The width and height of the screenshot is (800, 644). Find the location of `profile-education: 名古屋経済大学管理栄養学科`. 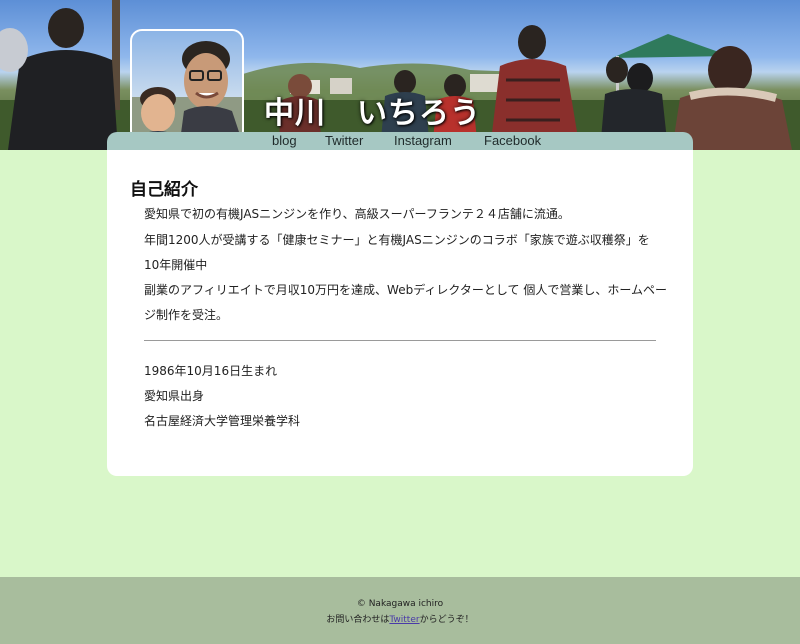

profile-education: 名古屋経済大学管理栄養学科 is located at coordinates (222, 421).